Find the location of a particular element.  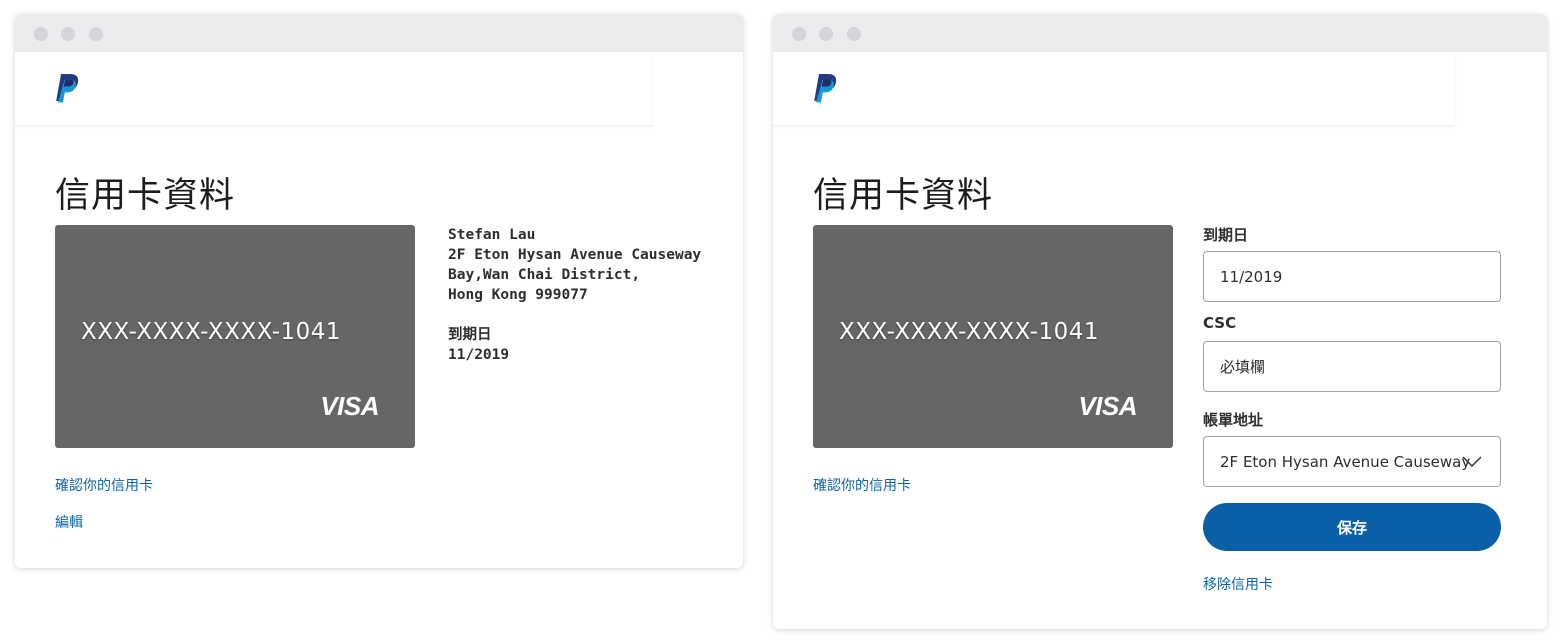

billing-address-select: 2F Eton Hysan Avenue Causeway is located at coordinates (1352, 461).